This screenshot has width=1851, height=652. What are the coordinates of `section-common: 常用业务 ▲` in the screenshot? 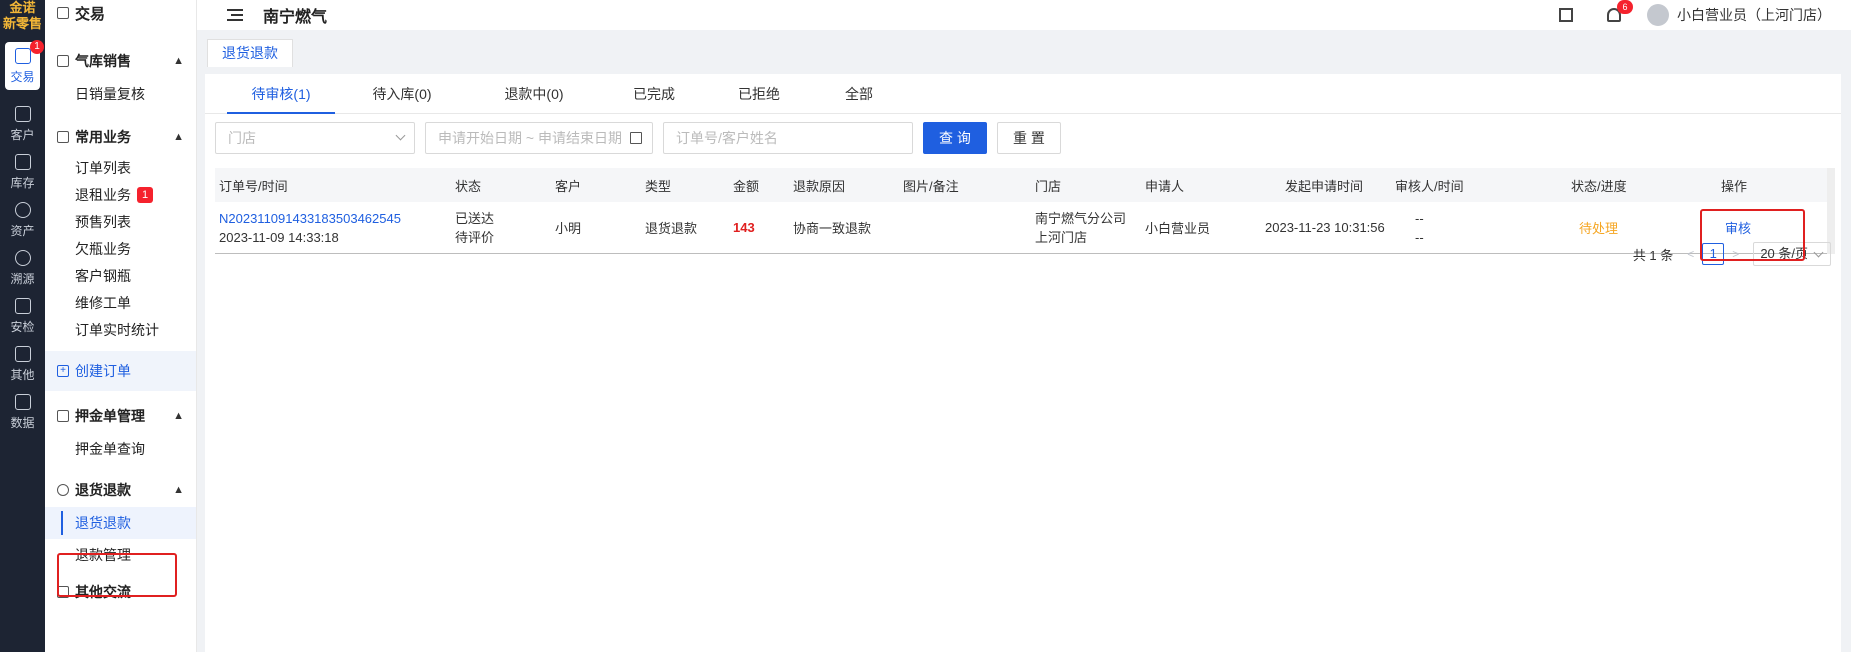 It's located at (120, 137).